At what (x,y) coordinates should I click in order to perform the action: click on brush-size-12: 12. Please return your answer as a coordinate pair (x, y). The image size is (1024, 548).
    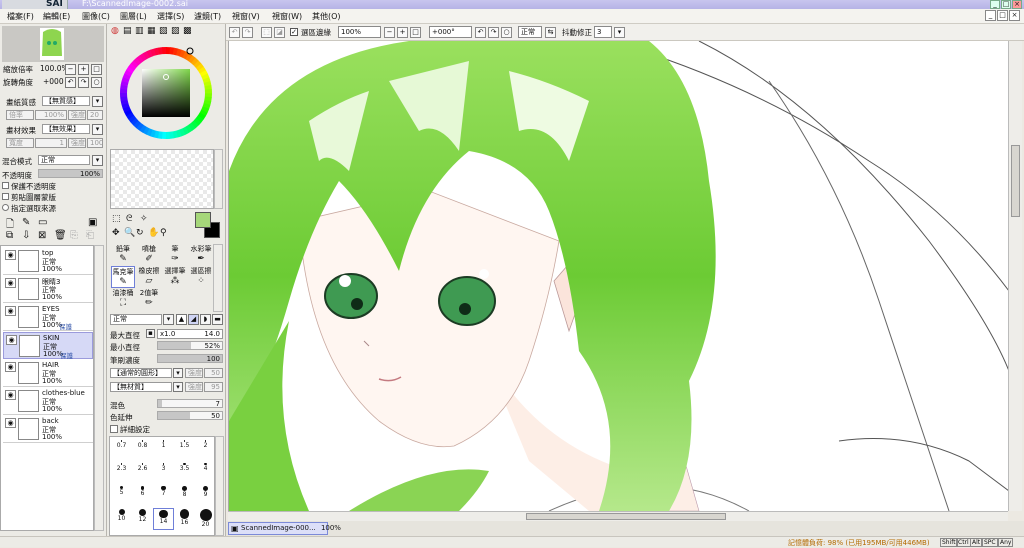
    Looking at the image, I should click on (142, 519).